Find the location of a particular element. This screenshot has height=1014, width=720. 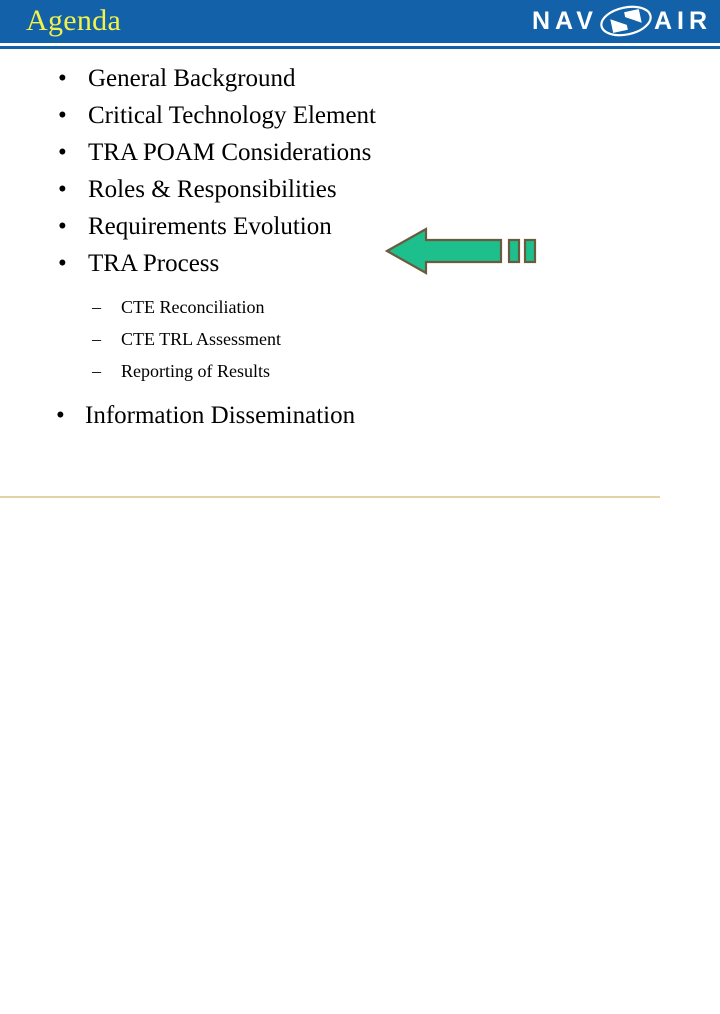

sub-list-item-label: Reporting of Results is located at coordinates (195, 371).